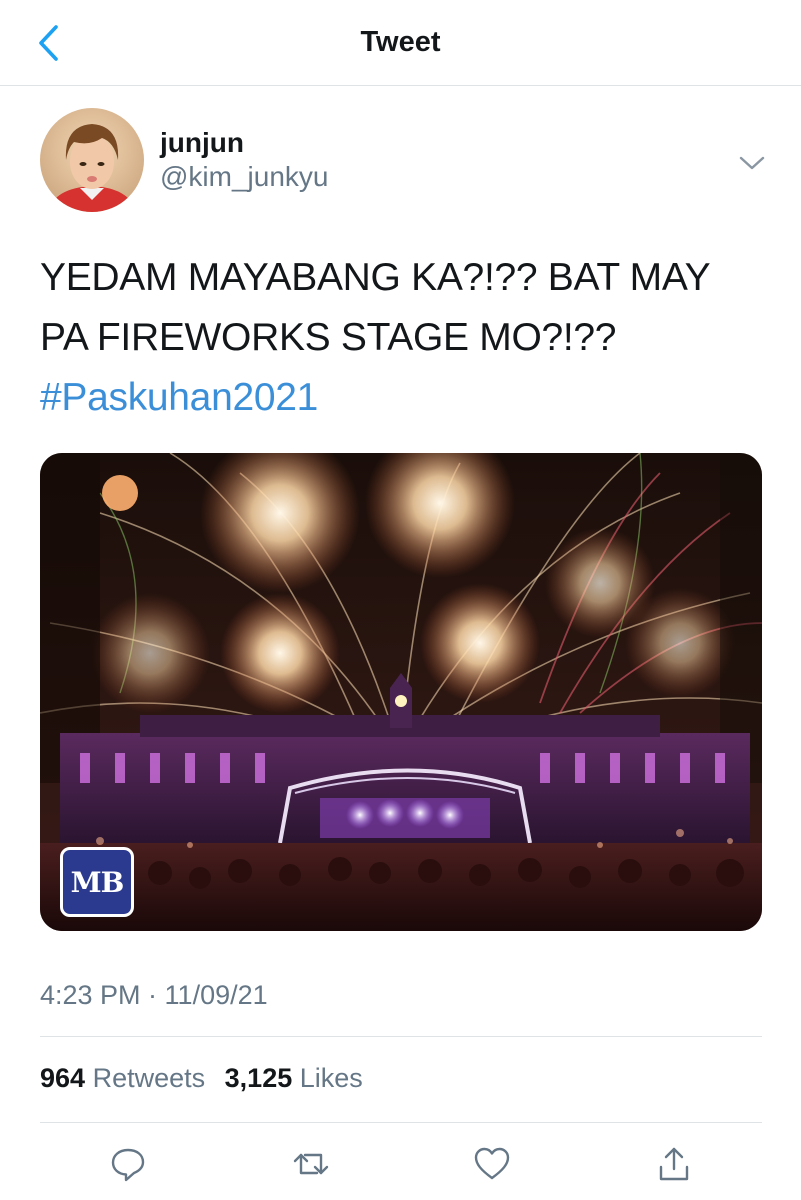  I want to click on tweet-menu-button, so click(752, 163).